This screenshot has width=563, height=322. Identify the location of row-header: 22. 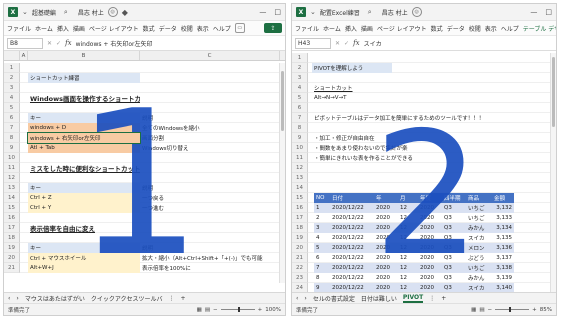
(300, 268).